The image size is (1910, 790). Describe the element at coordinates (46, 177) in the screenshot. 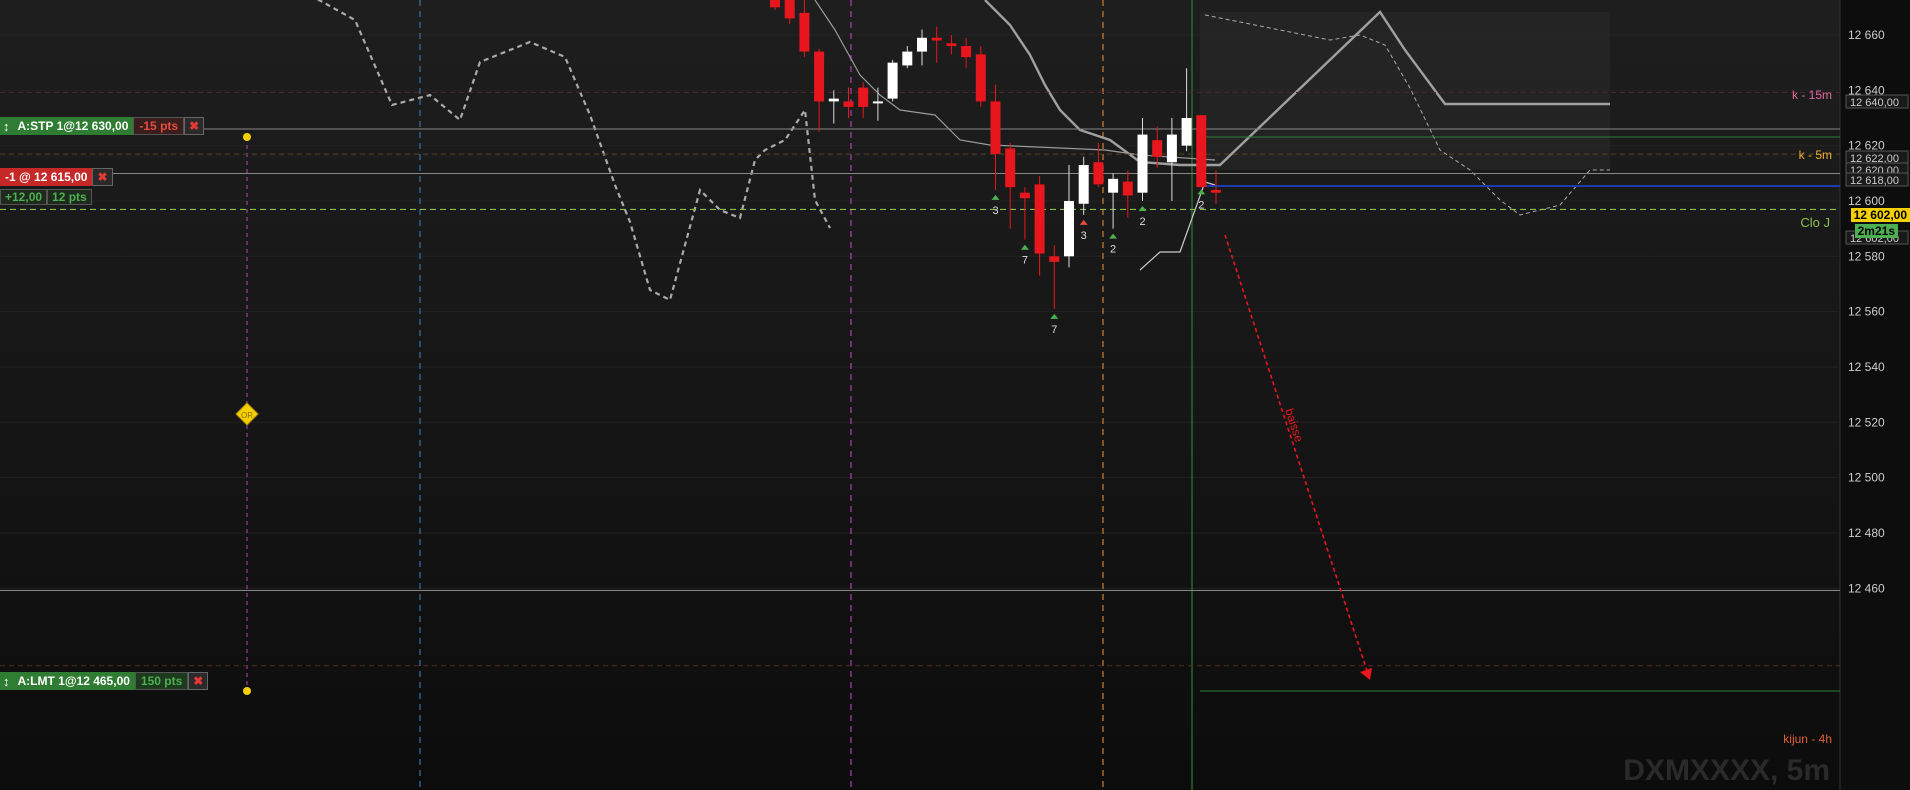

I see `position-label: -1 @ 12 615,00` at that location.